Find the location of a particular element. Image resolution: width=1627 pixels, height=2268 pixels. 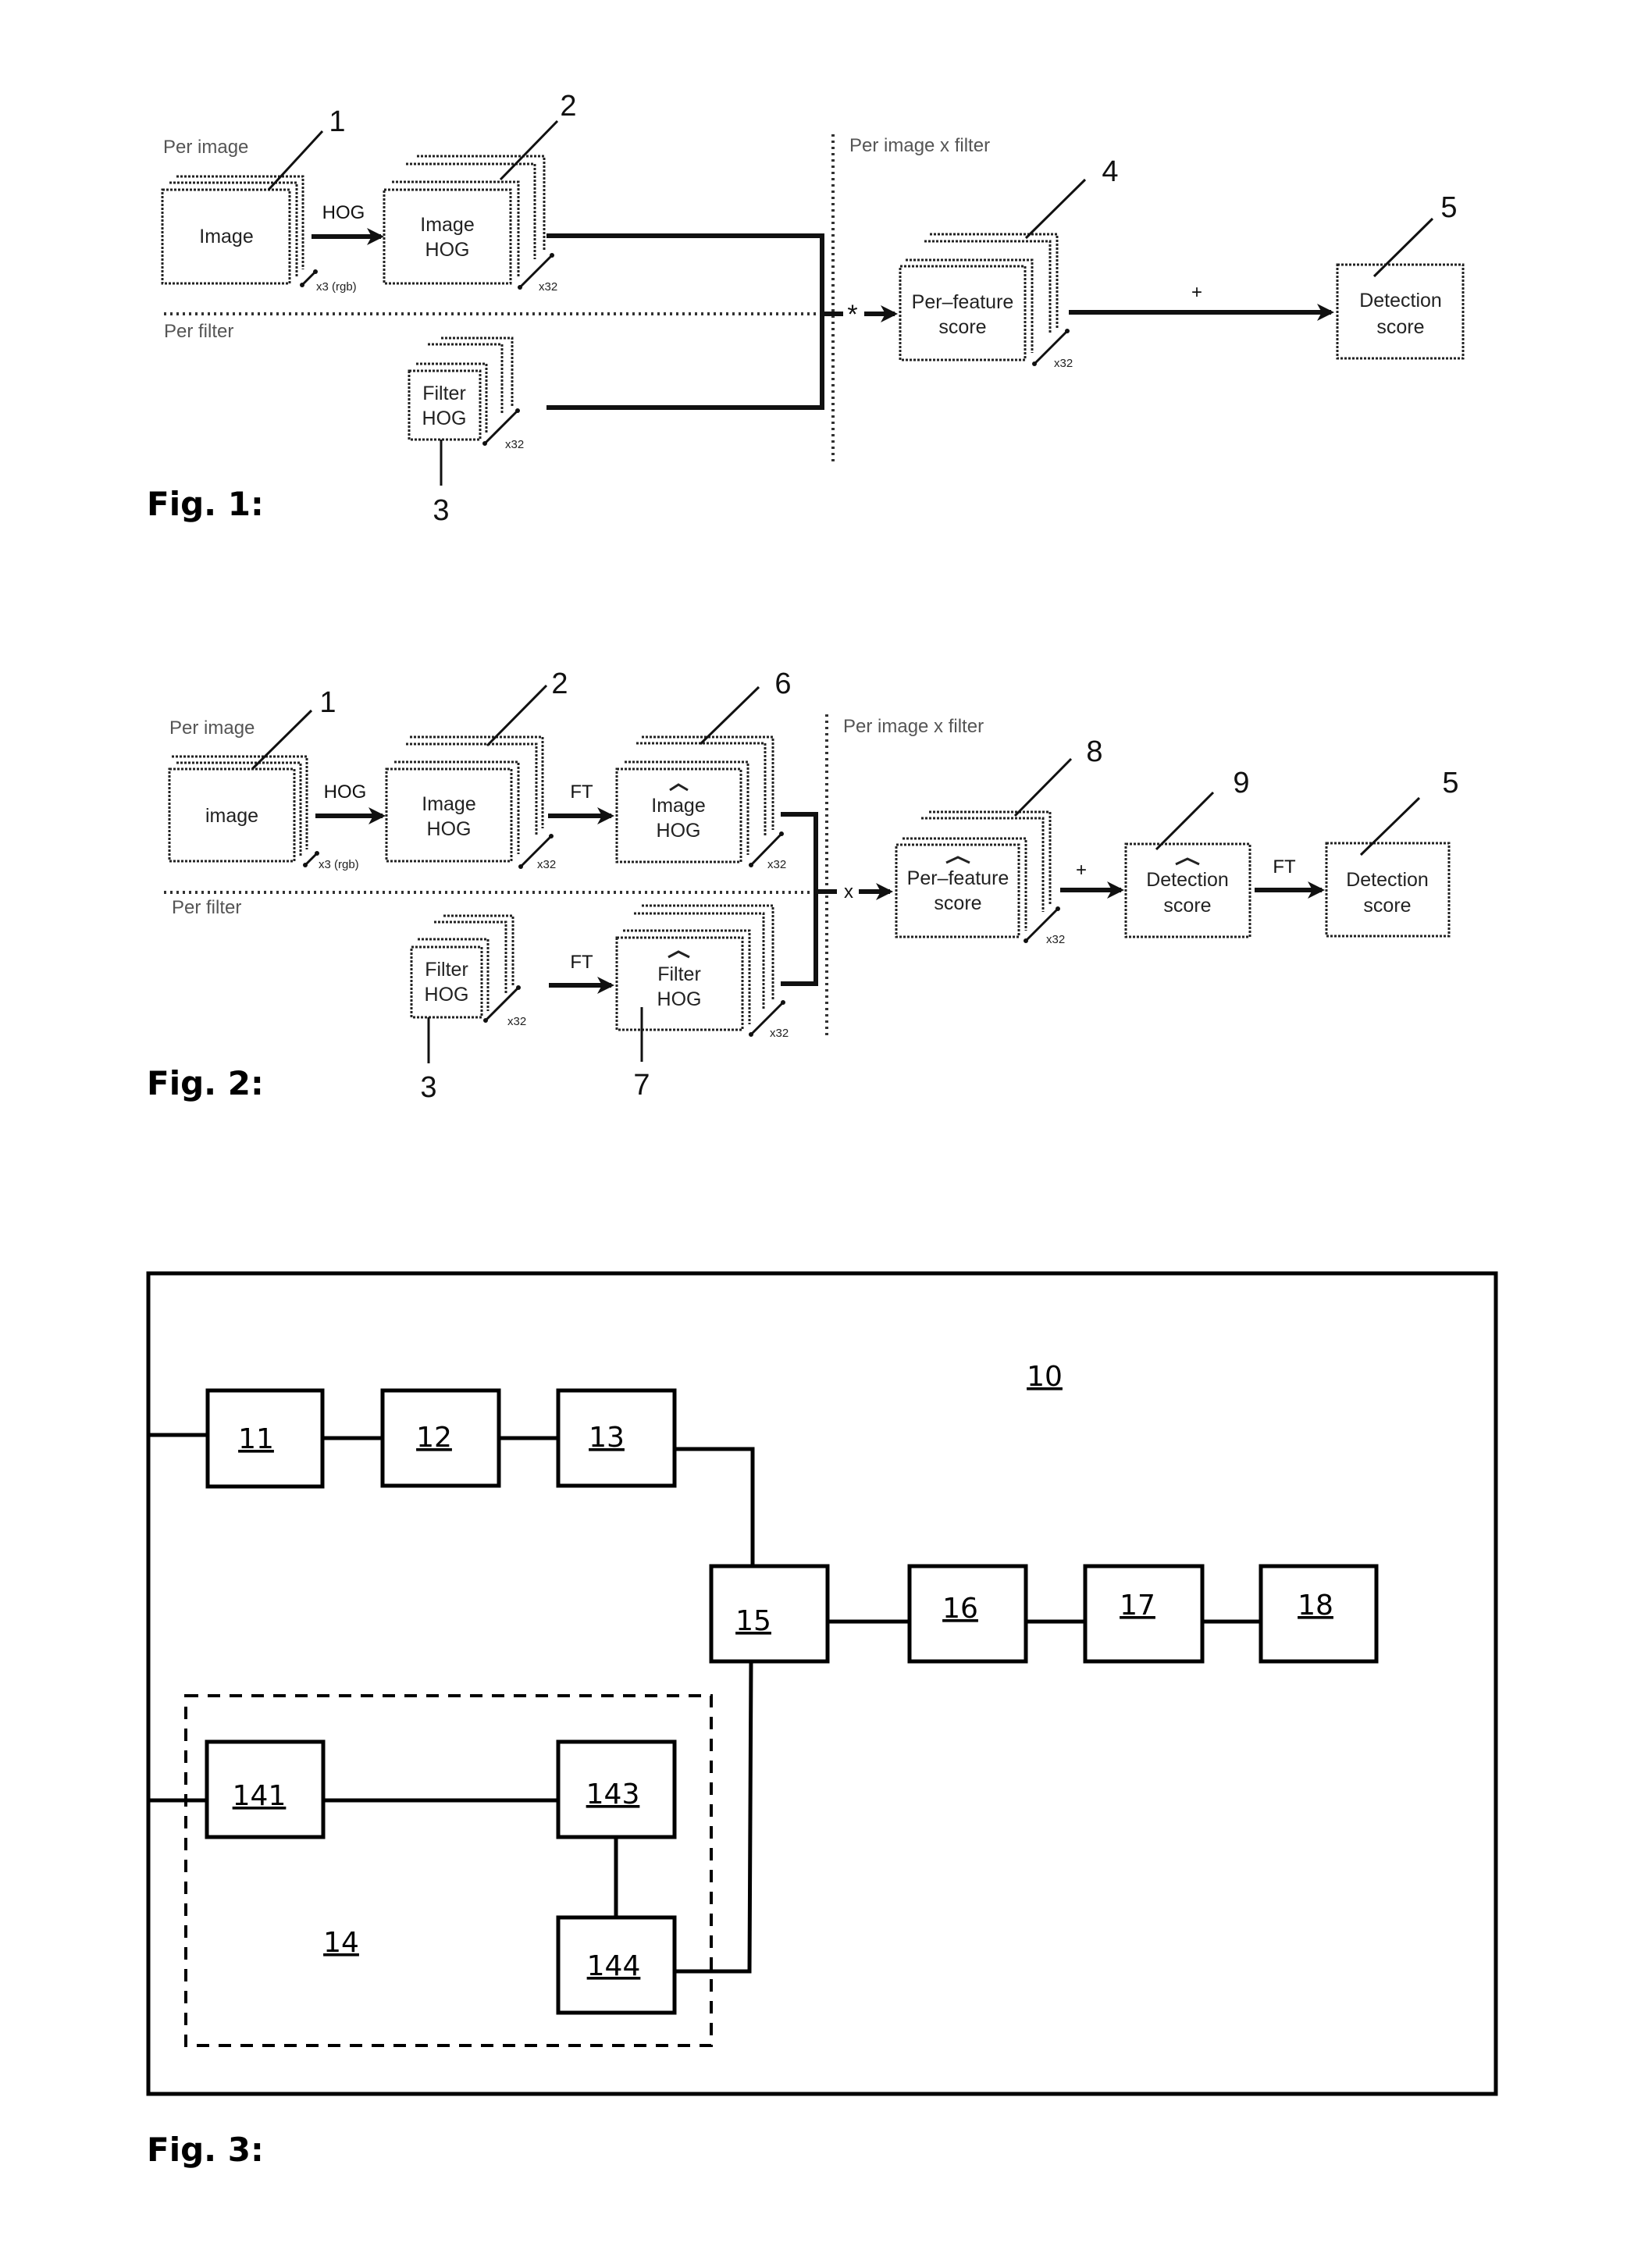

connector is located at coordinates (715, 1506).